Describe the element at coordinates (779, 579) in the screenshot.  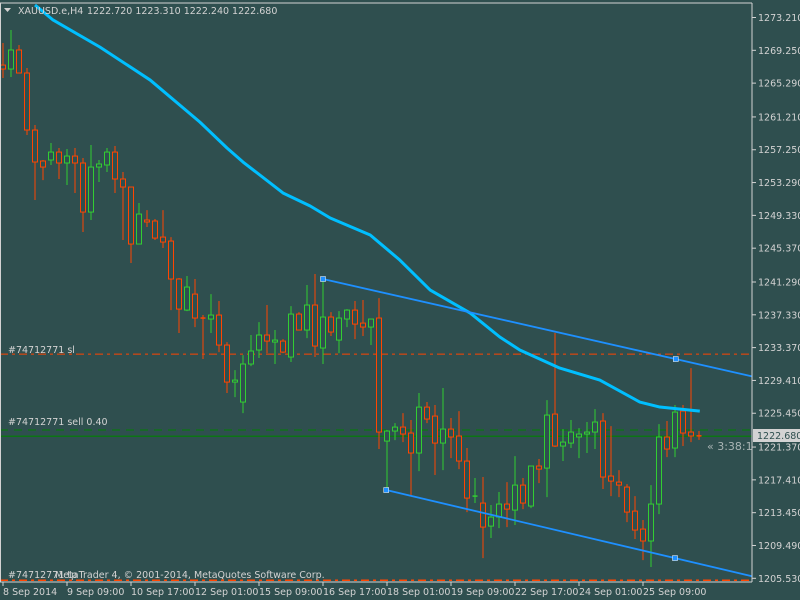
I see `price-tick-label: 1205.530` at that location.